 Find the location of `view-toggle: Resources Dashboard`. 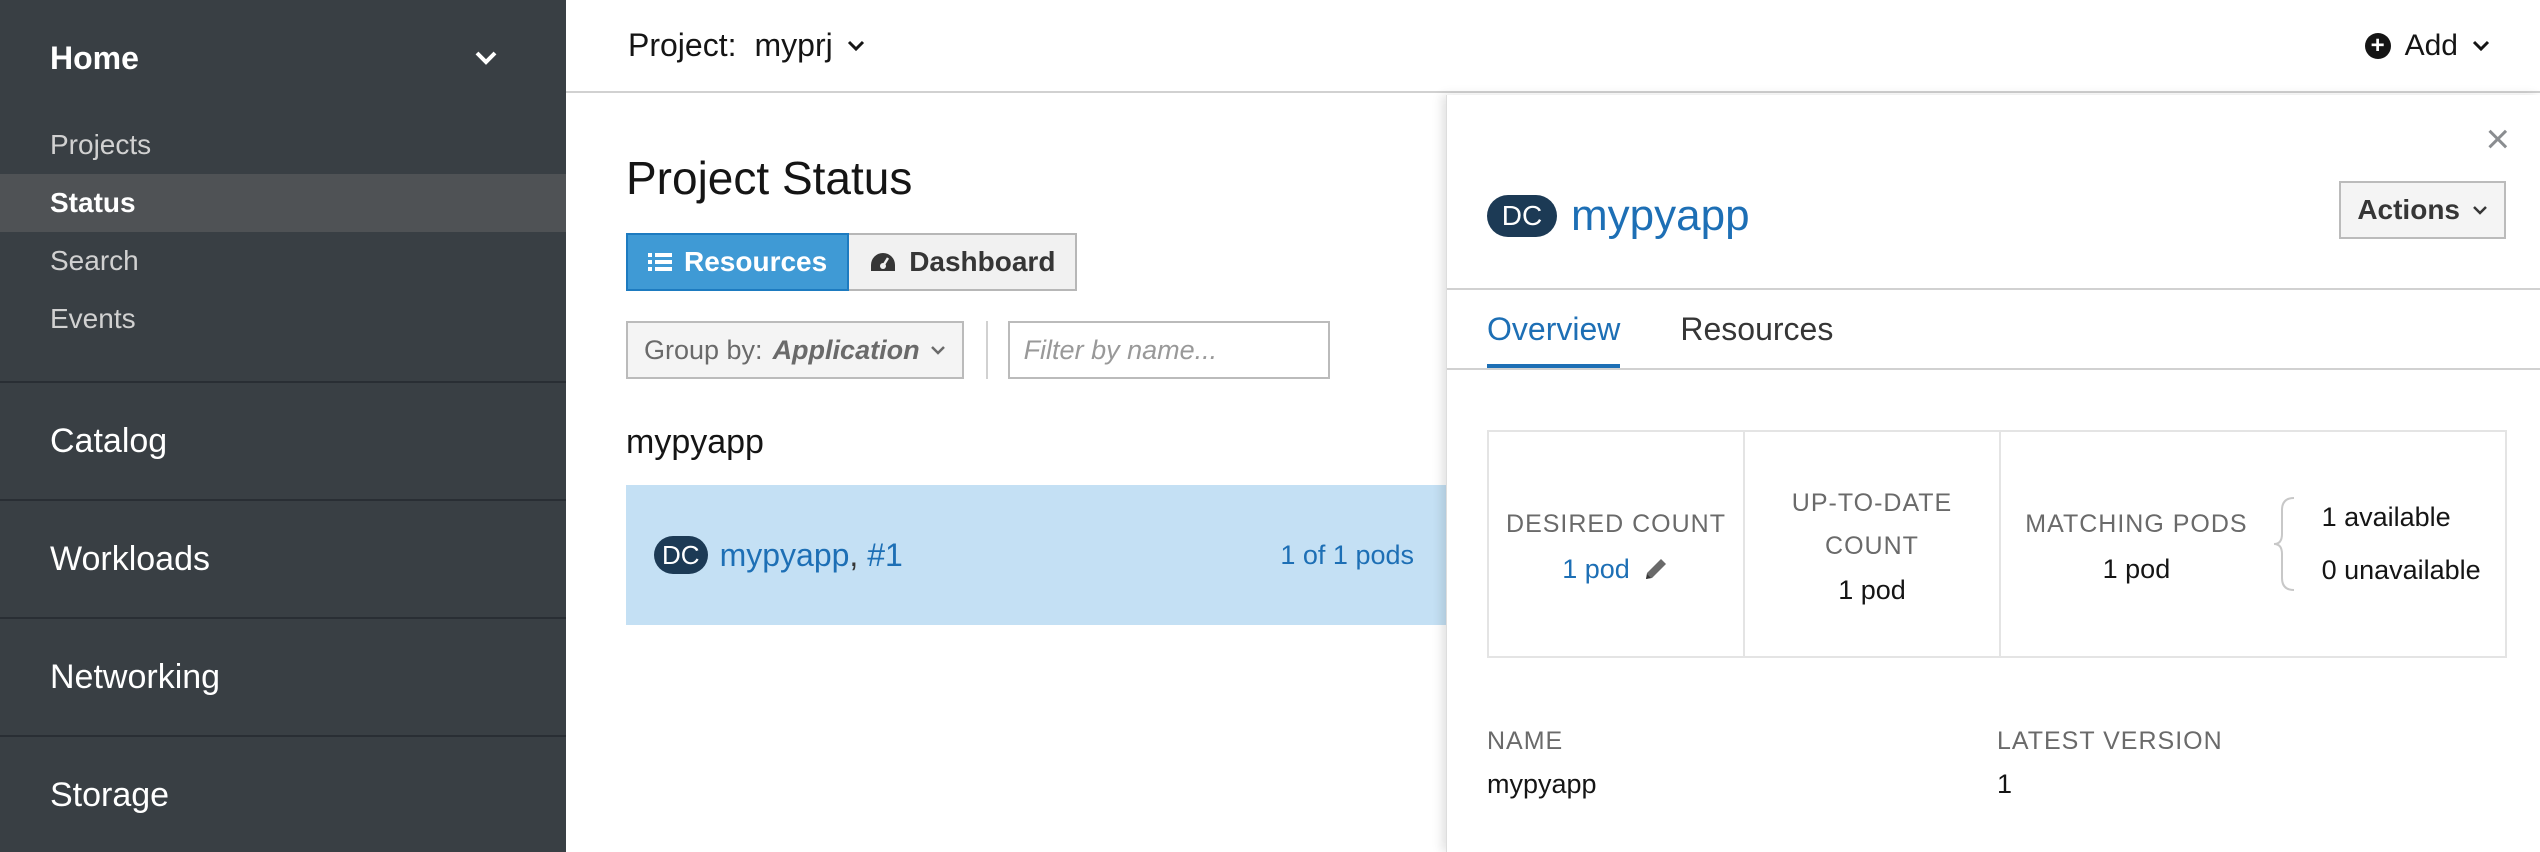

view-toggle: Resources Dashboard is located at coordinates (852, 262).